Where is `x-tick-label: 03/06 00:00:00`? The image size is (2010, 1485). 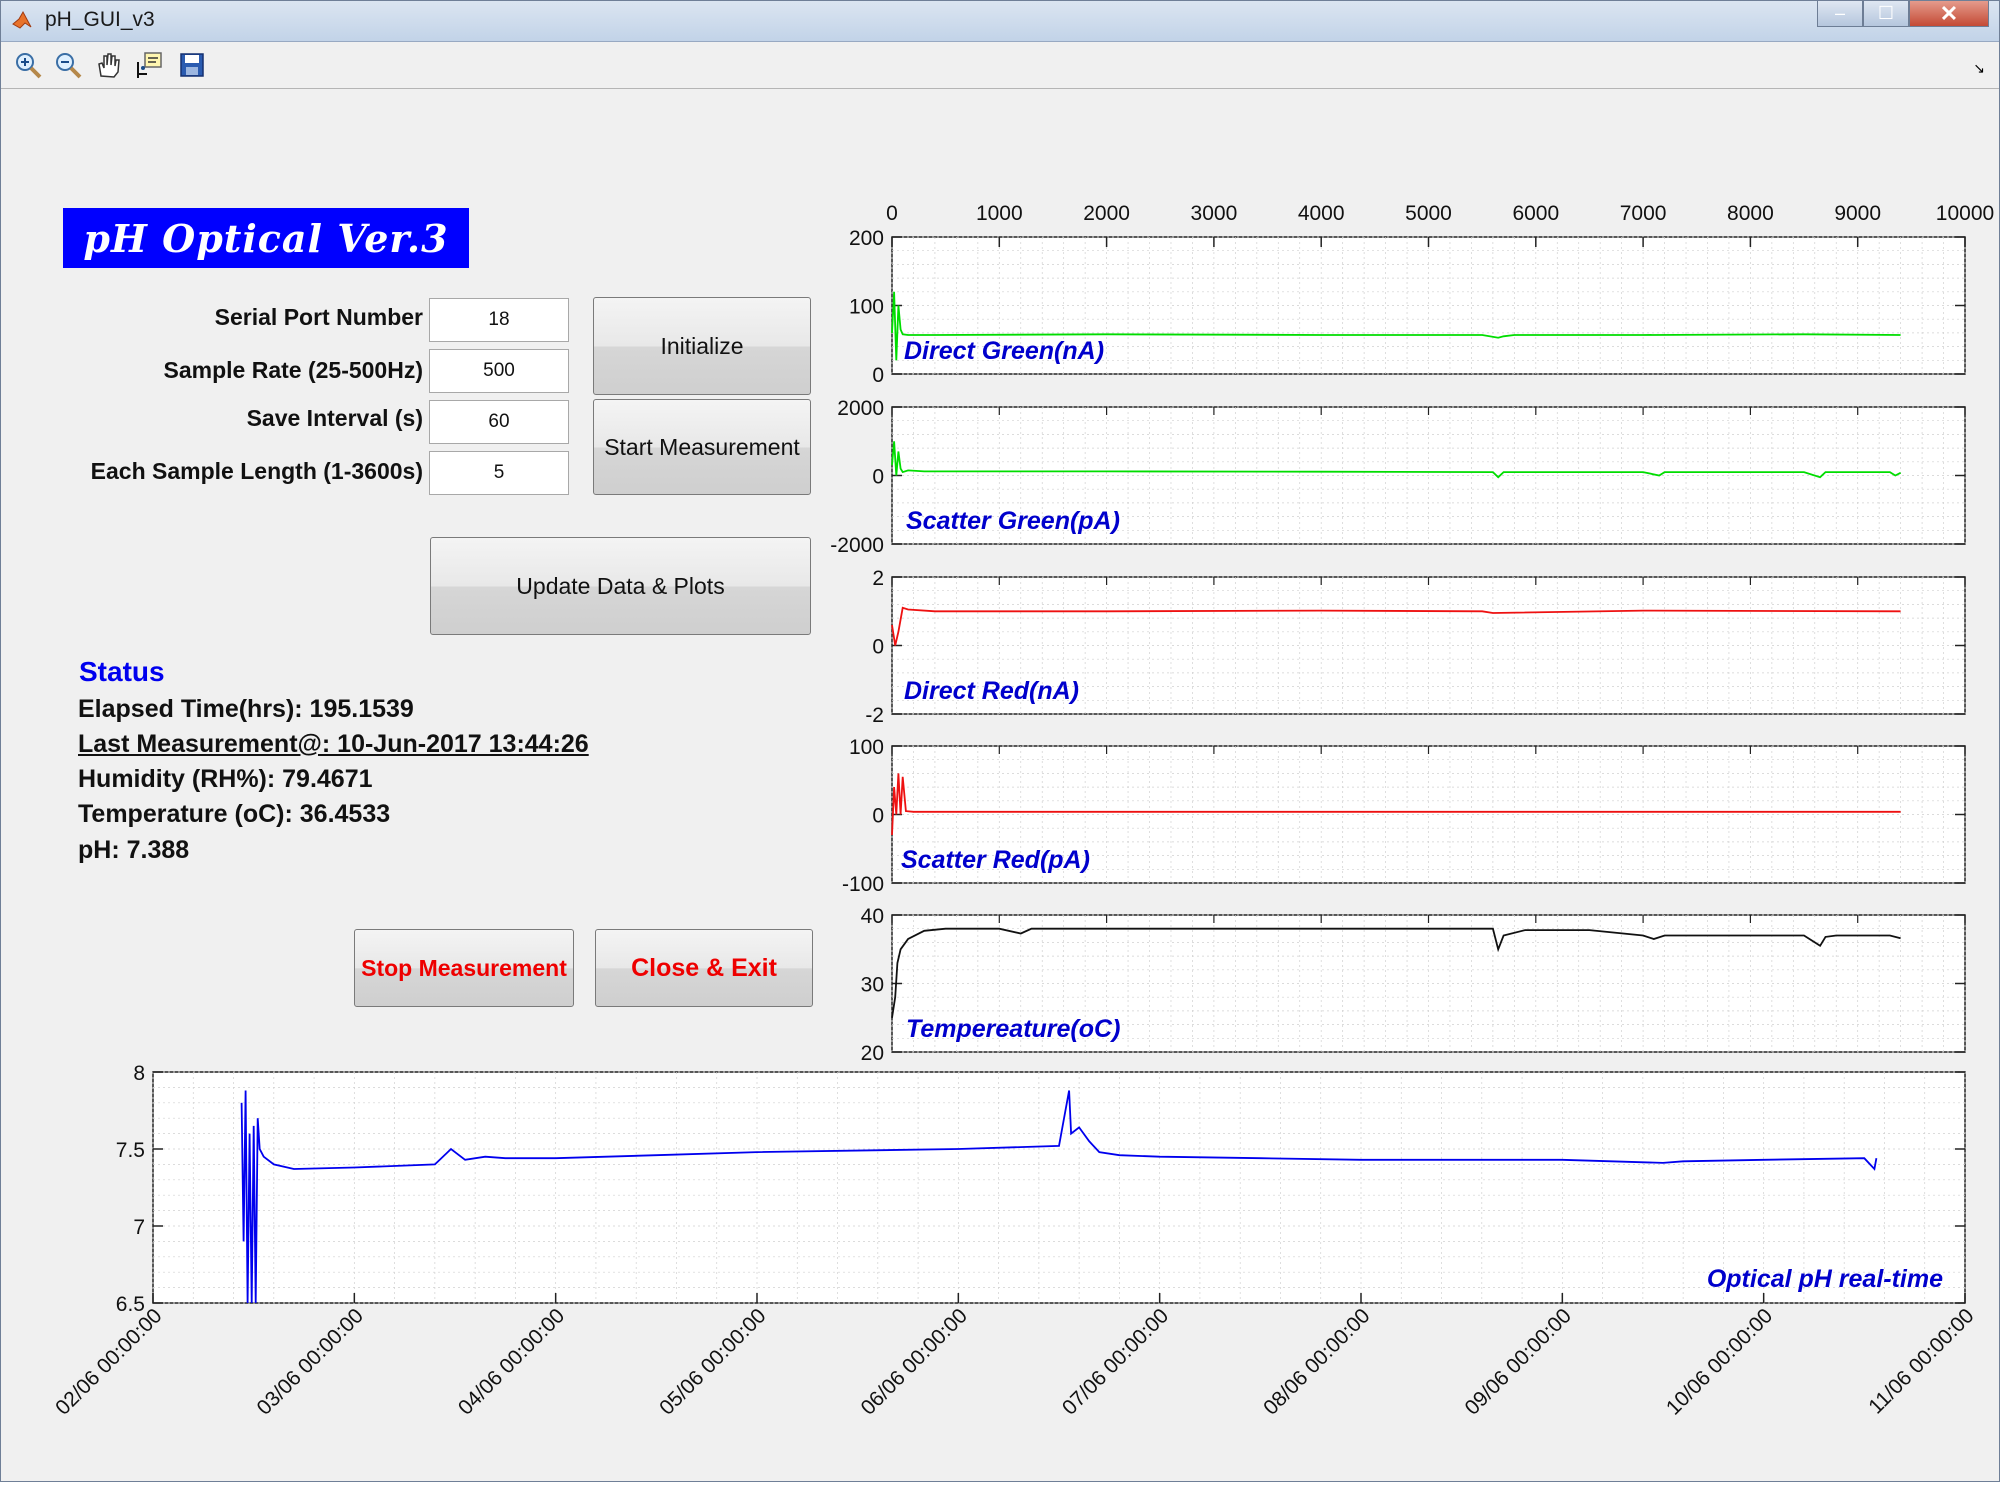 x-tick-label: 03/06 00:00:00 is located at coordinates (310, 1361).